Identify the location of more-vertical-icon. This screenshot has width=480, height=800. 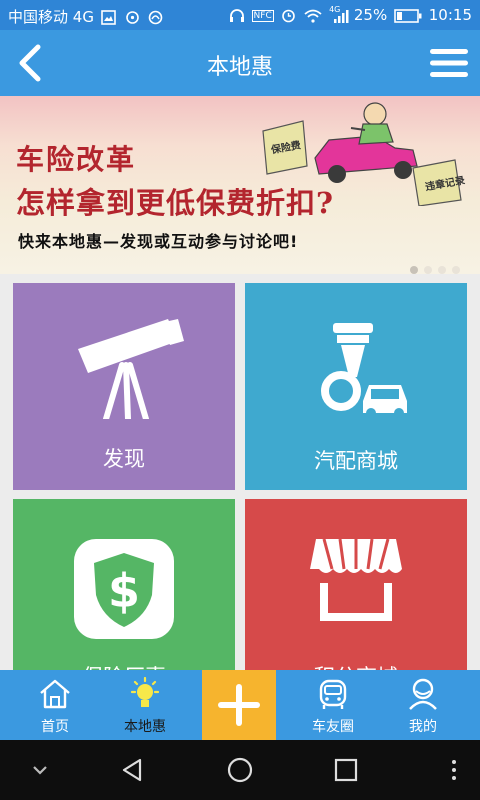
(454, 770).